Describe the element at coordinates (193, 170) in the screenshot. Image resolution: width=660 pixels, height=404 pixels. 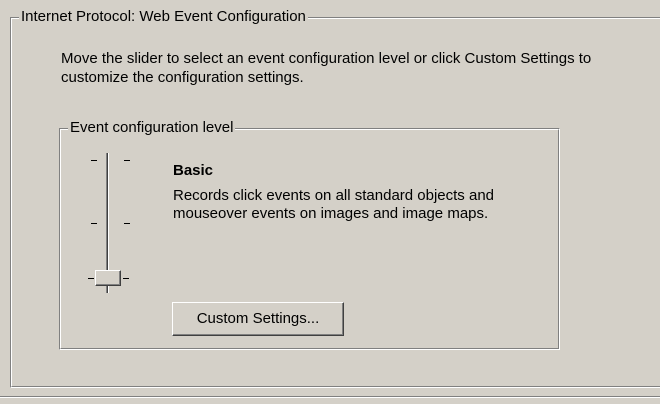
I see `level-name: Basic` at that location.